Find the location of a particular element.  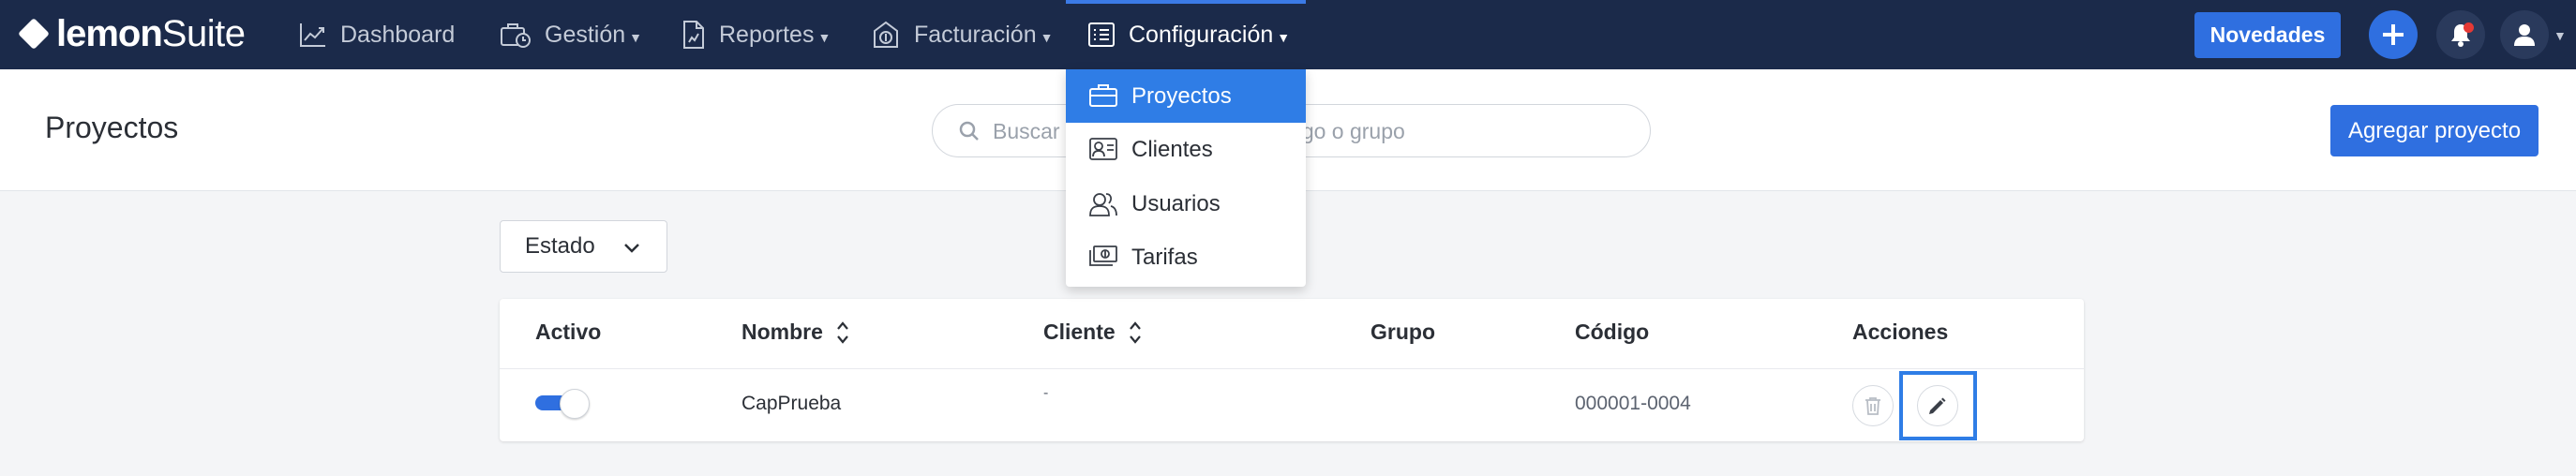

plus-icon is located at coordinates (2394, 34).